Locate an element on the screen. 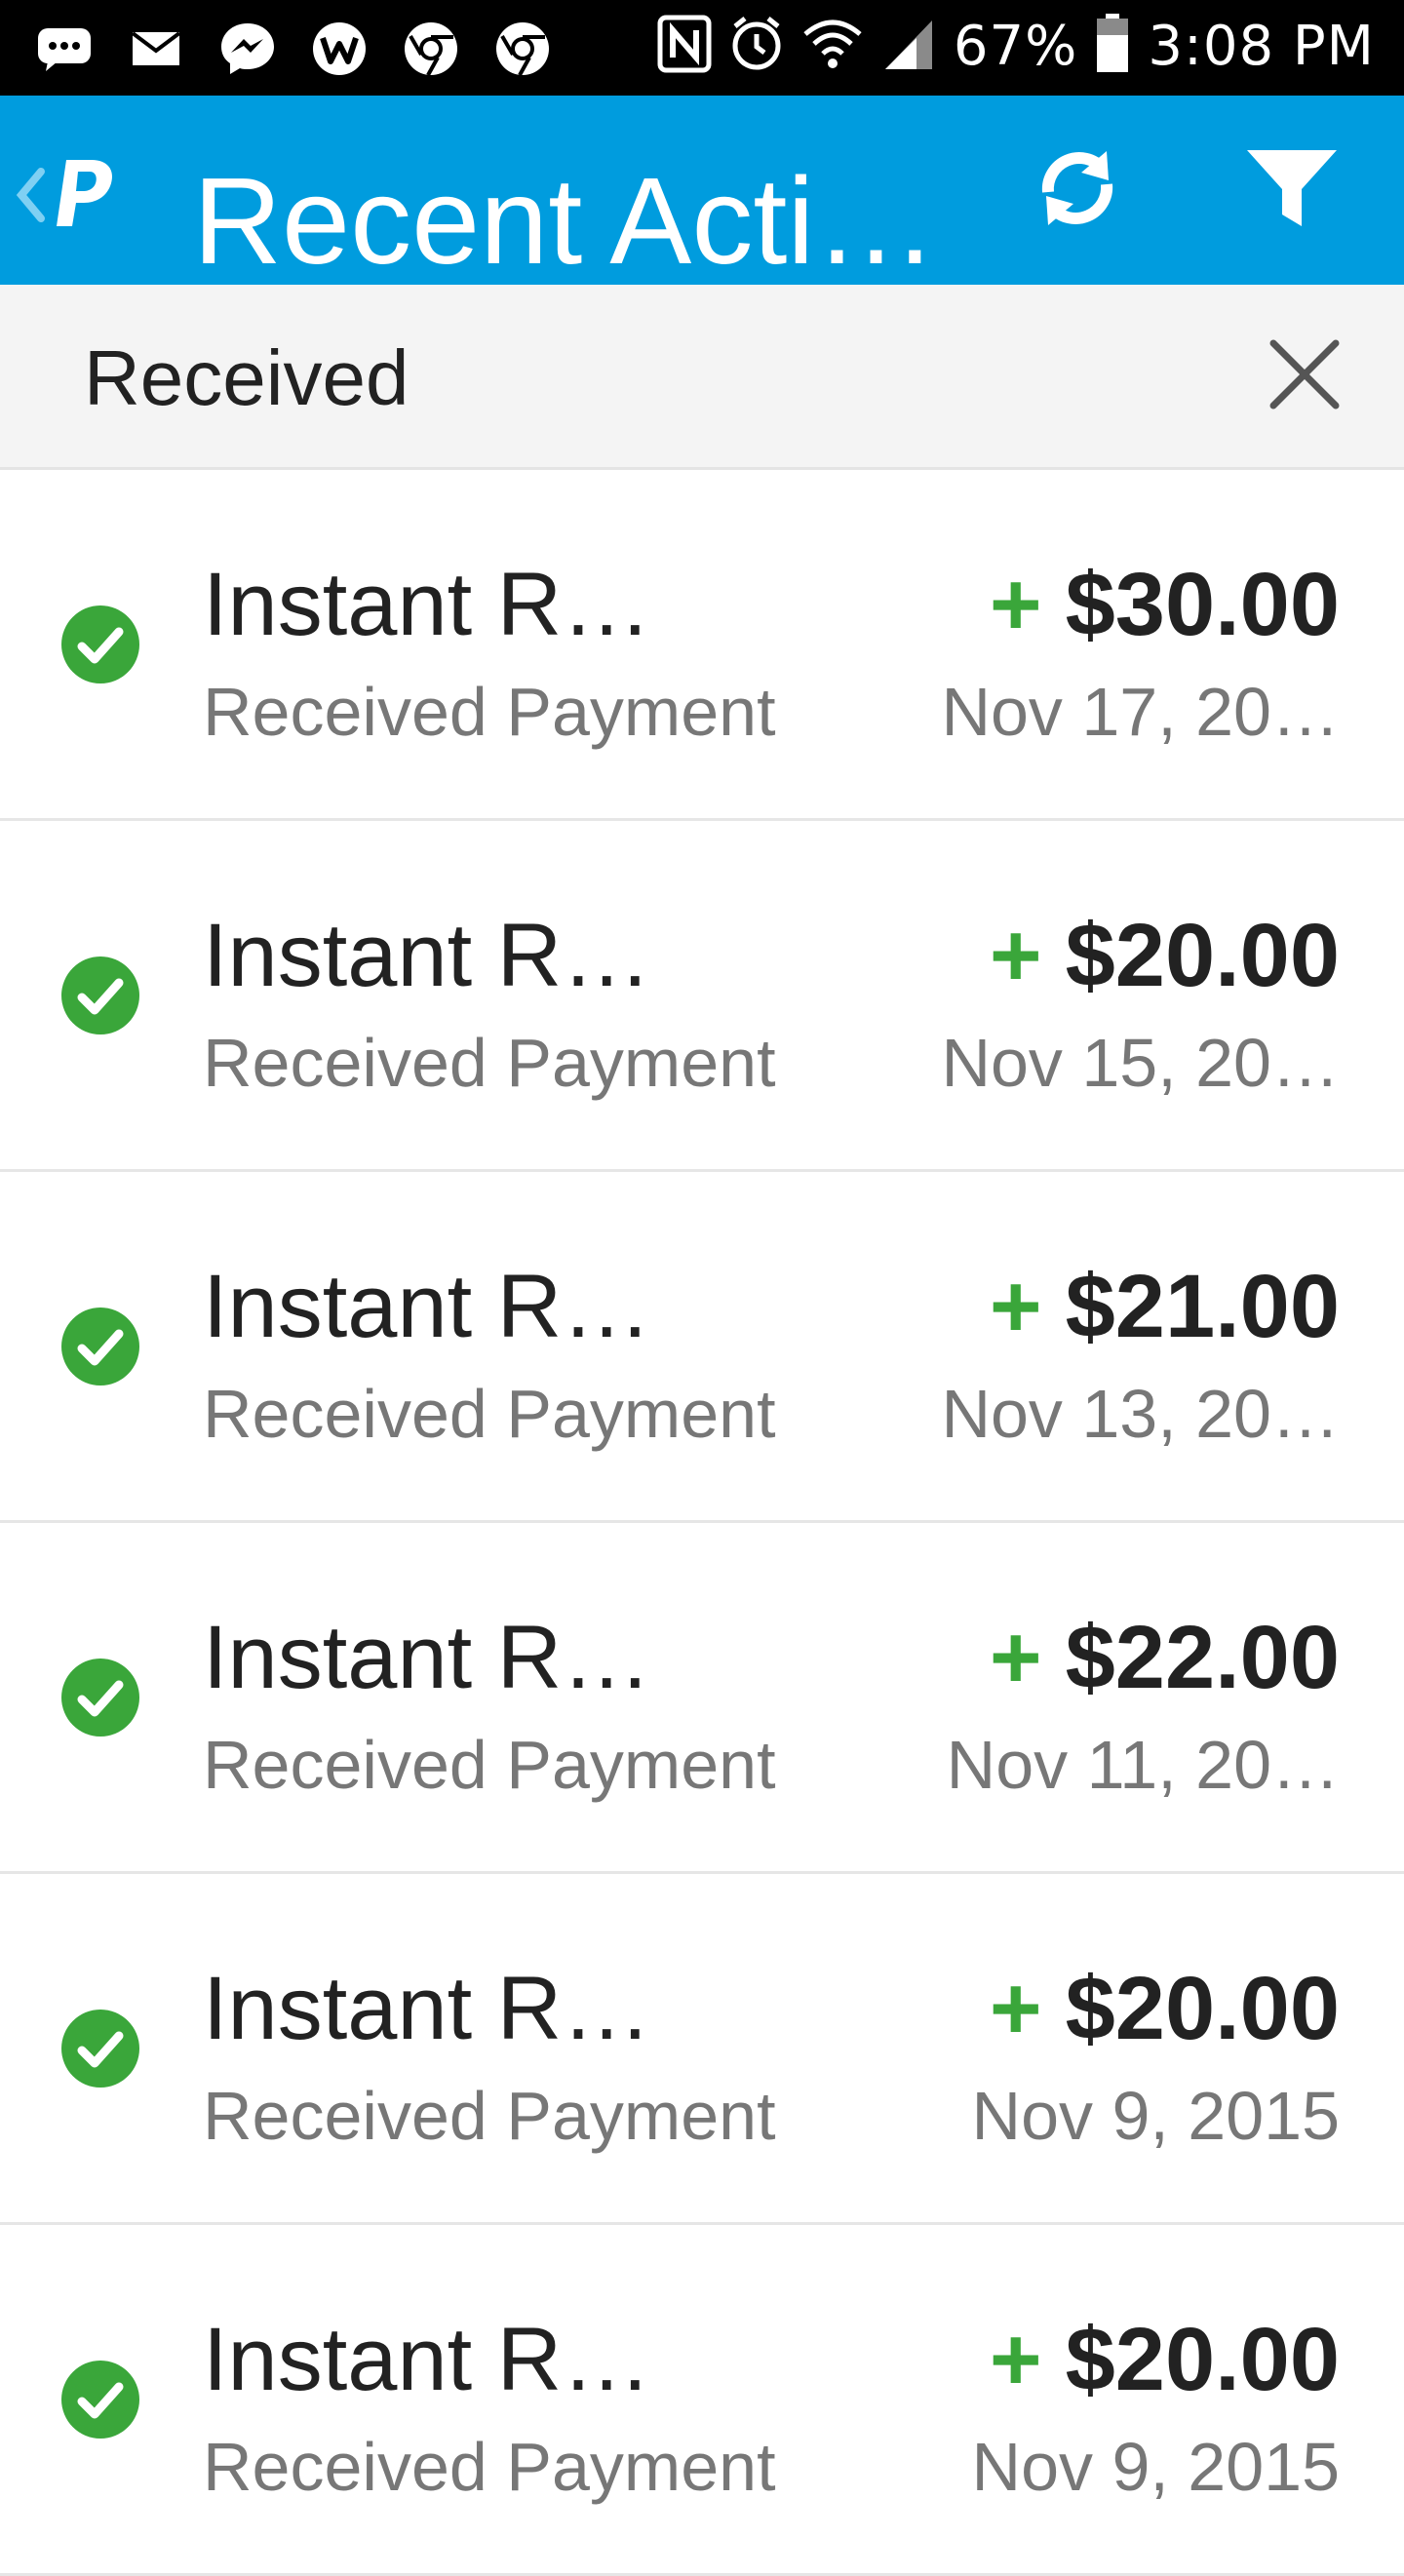  notification-icons is located at coordinates (293, 49).